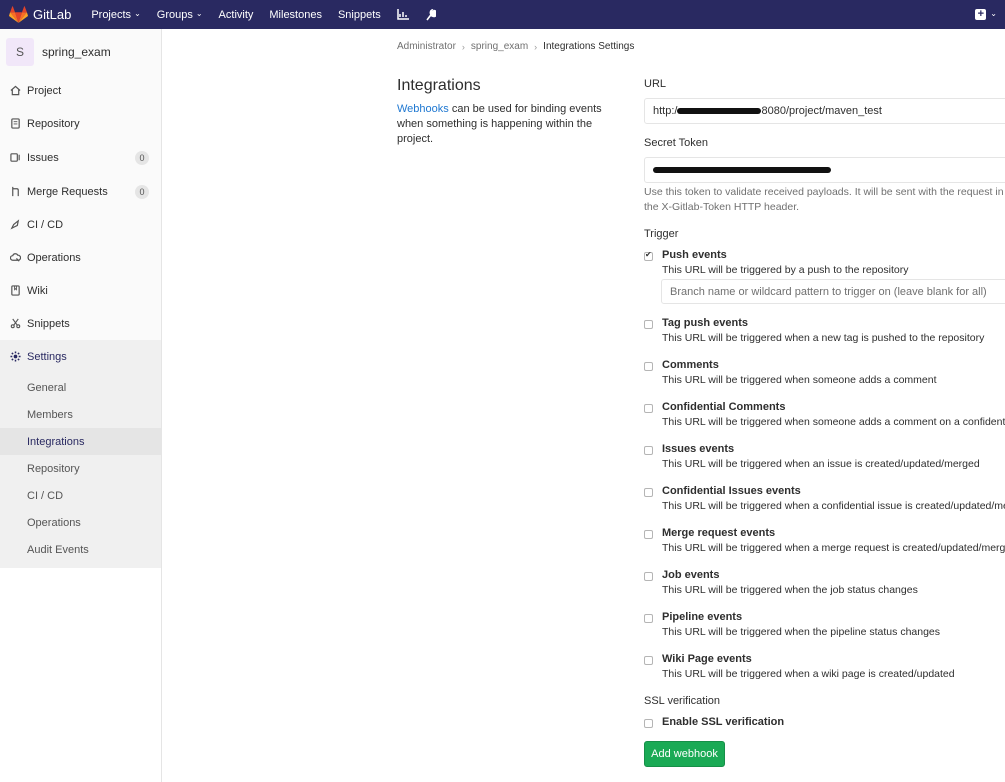  What do you see at coordinates (80, 90) in the screenshot?
I see `sidebar-item-project: Project` at bounding box center [80, 90].